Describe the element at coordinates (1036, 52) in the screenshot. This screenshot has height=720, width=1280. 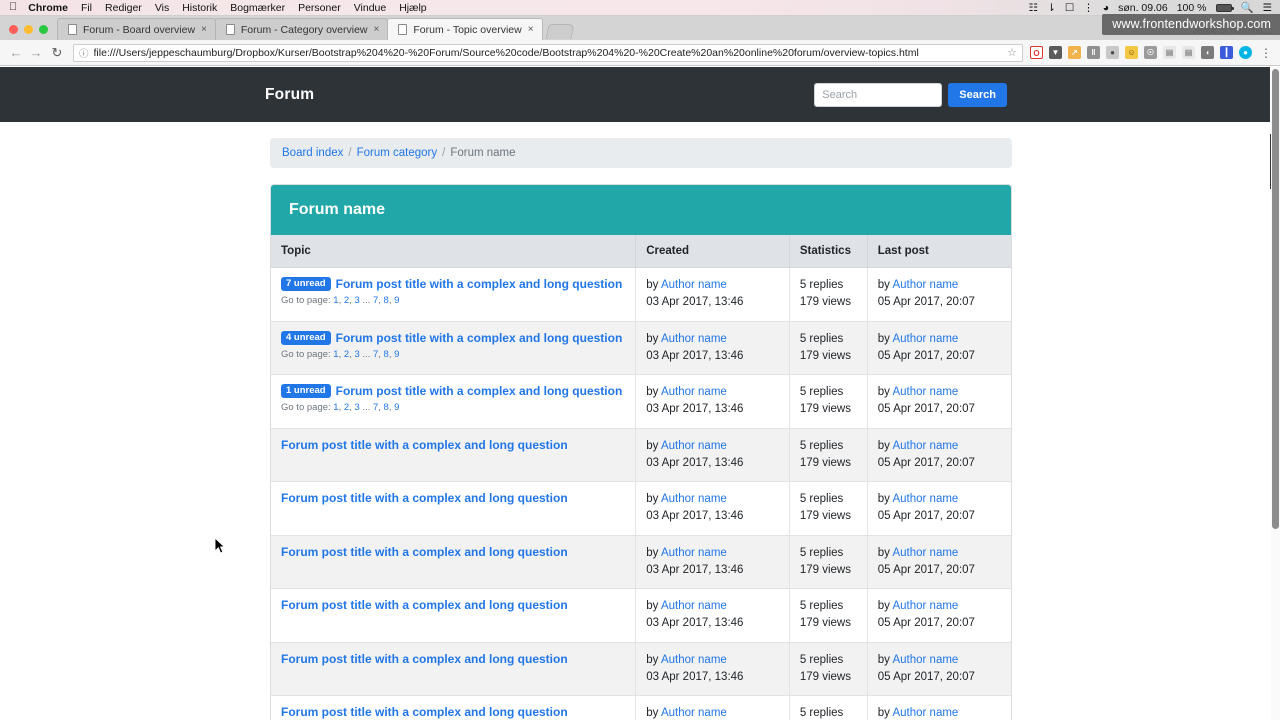
I see `opera-icon: O` at that location.